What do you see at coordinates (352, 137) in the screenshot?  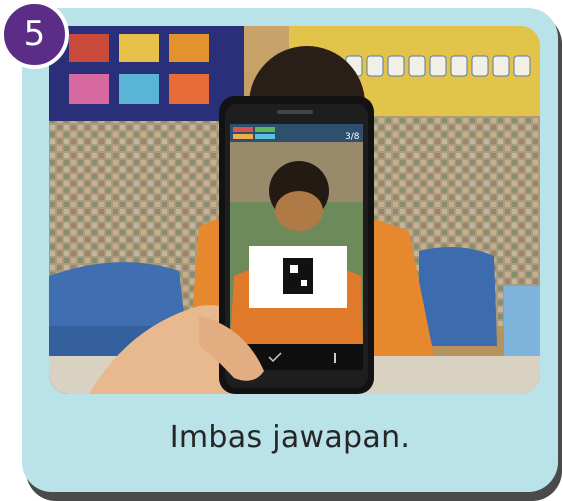 I see `phone-counter: 3/8` at bounding box center [352, 137].